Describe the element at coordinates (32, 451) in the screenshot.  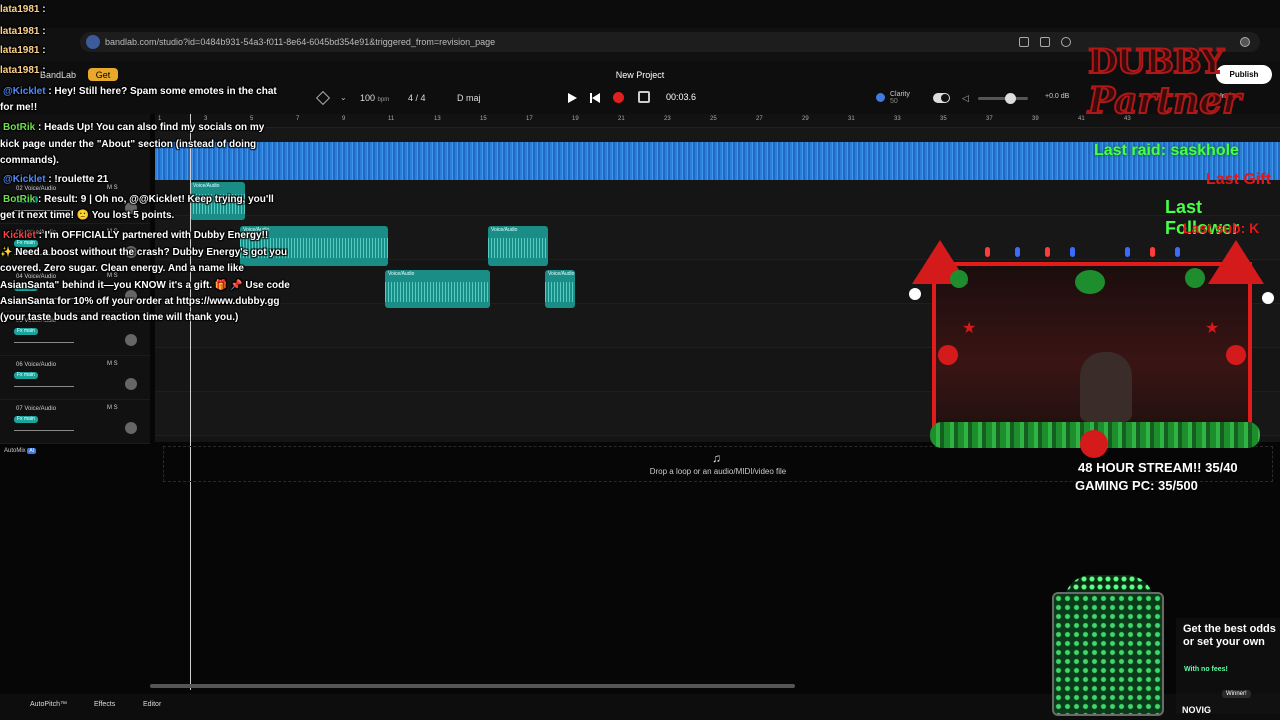
I see `automix-ai-badge: AI` at that location.